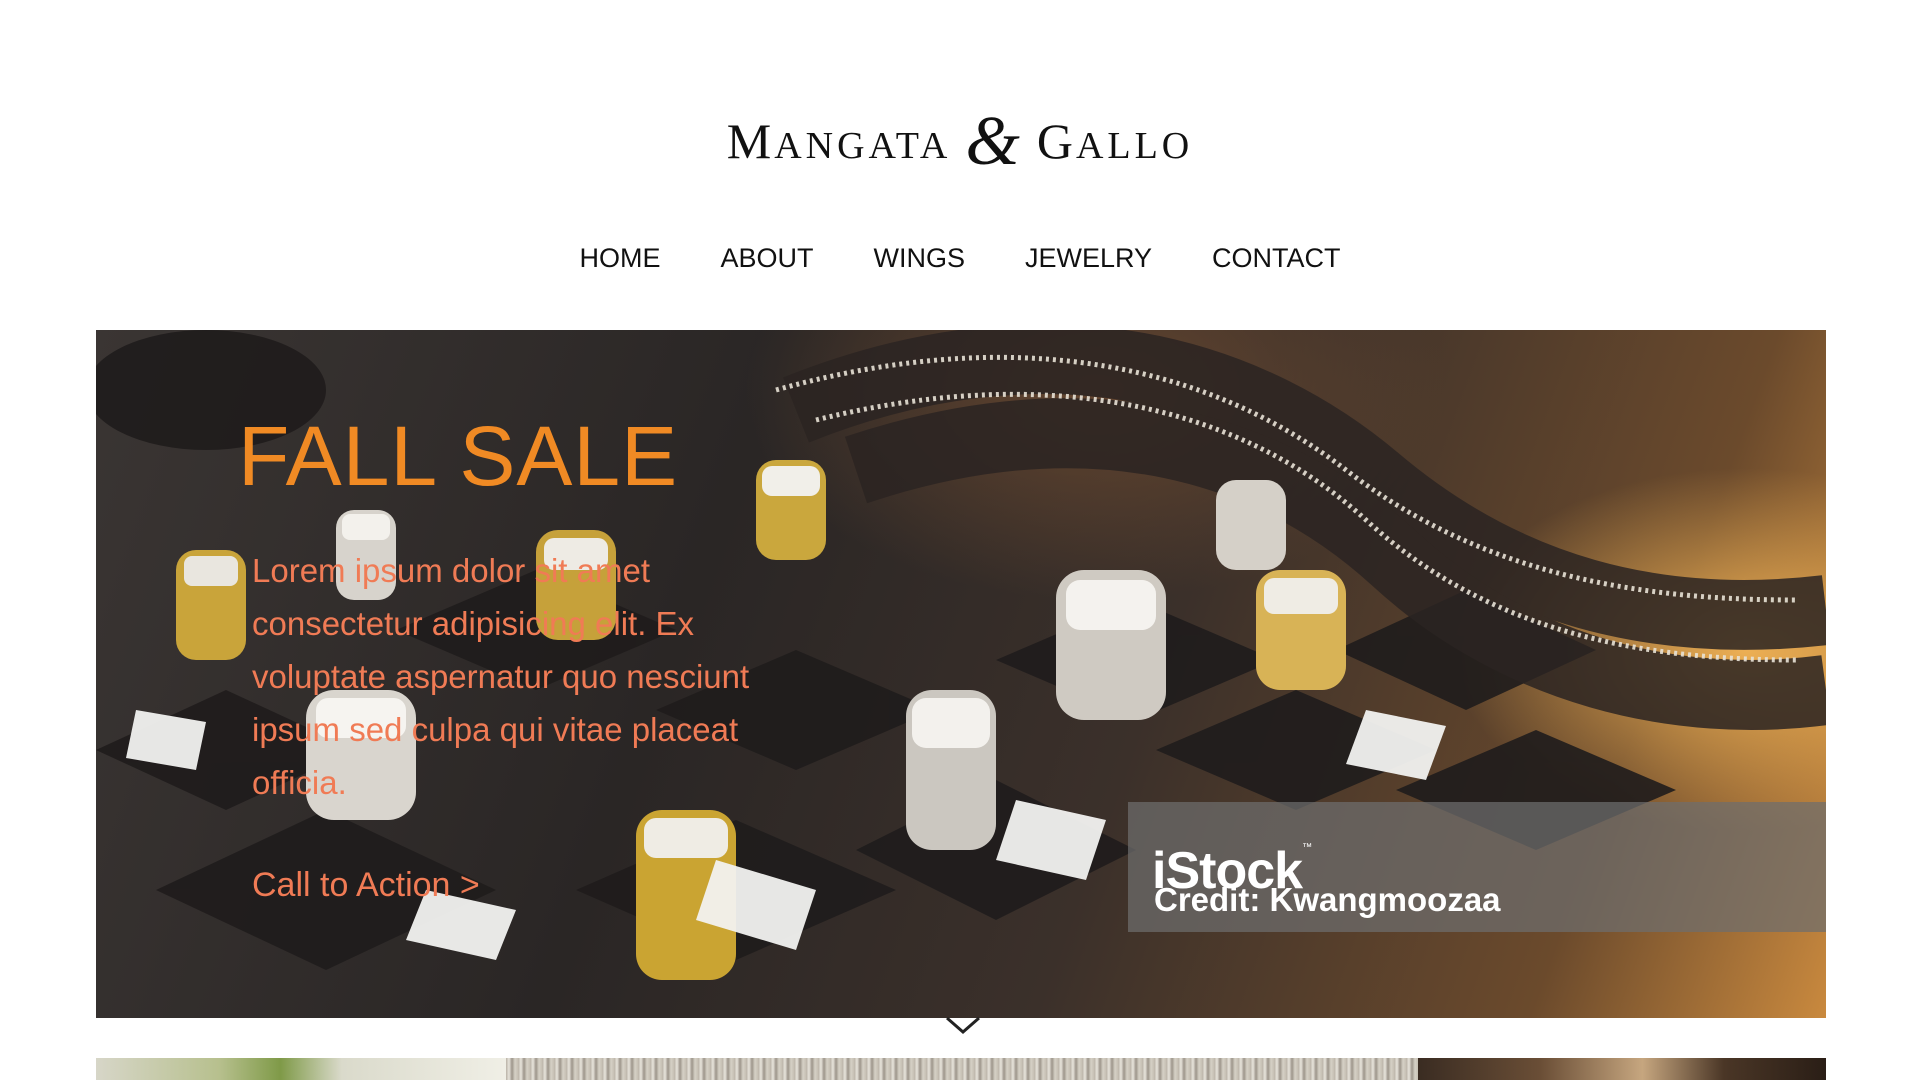 The image size is (1920, 1080). What do you see at coordinates (1088, 258) in the screenshot?
I see `nav-item-jewelry: JEWELRY` at bounding box center [1088, 258].